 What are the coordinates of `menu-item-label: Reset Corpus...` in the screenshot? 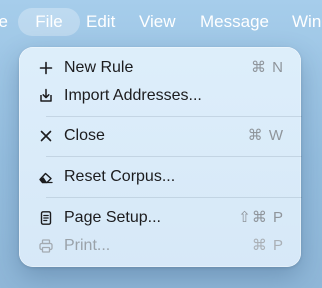 It's located at (120, 176).